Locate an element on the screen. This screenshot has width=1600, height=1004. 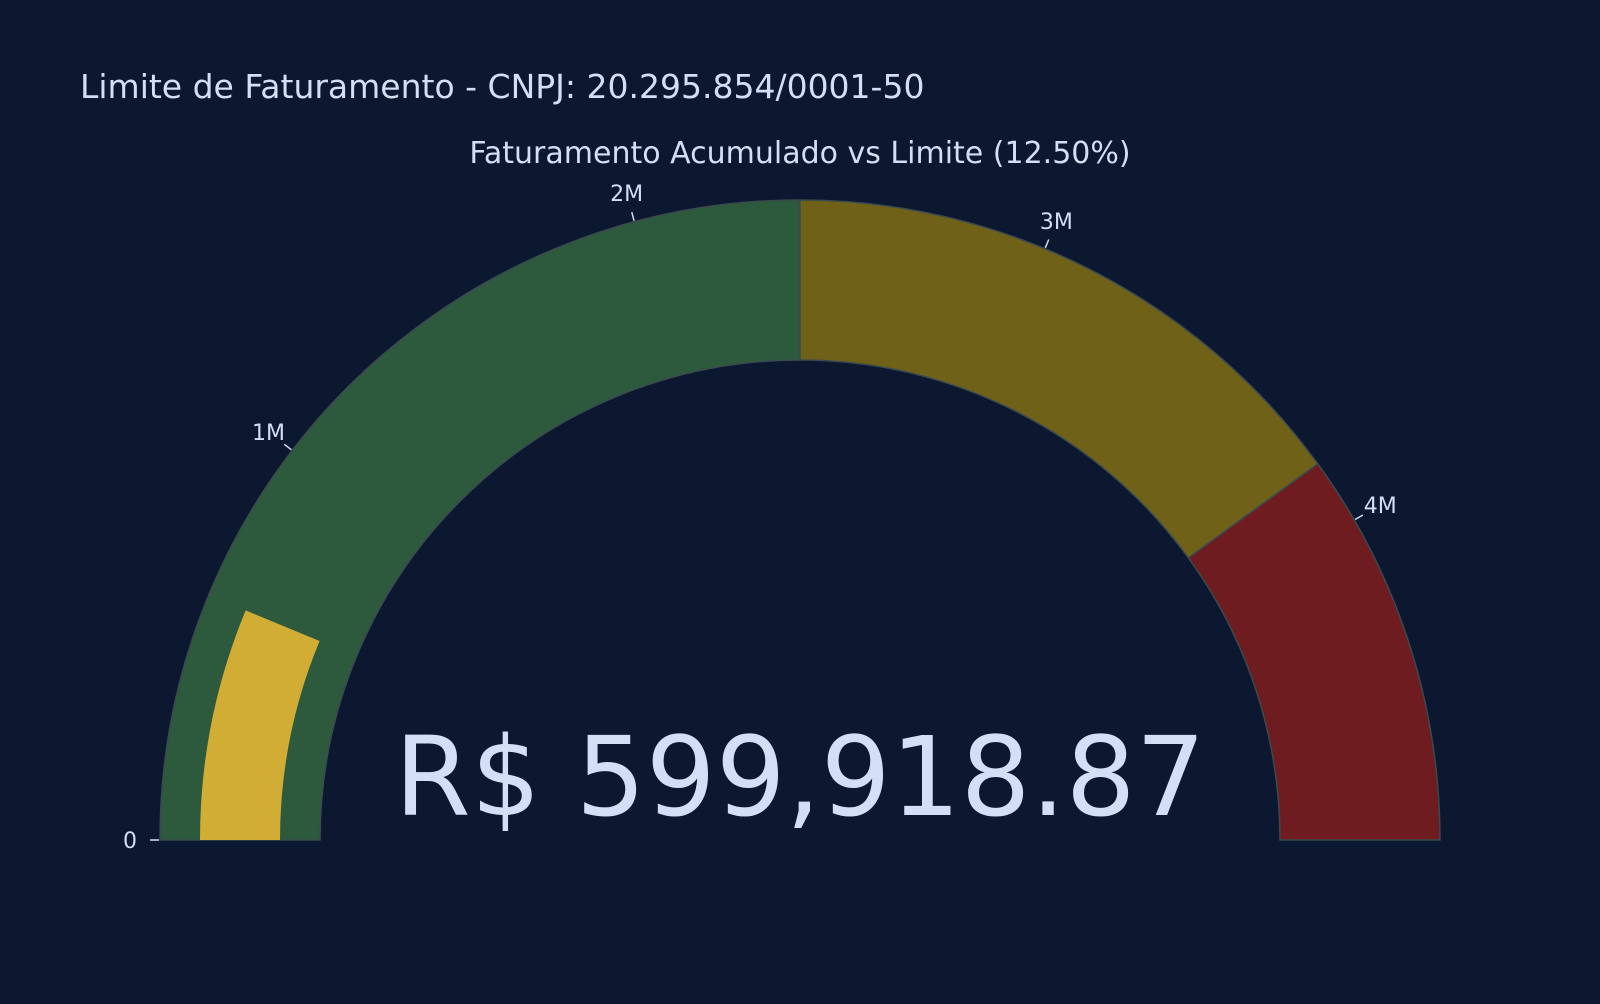
gauge-tick-label-0: 0 is located at coordinates (130, 841).